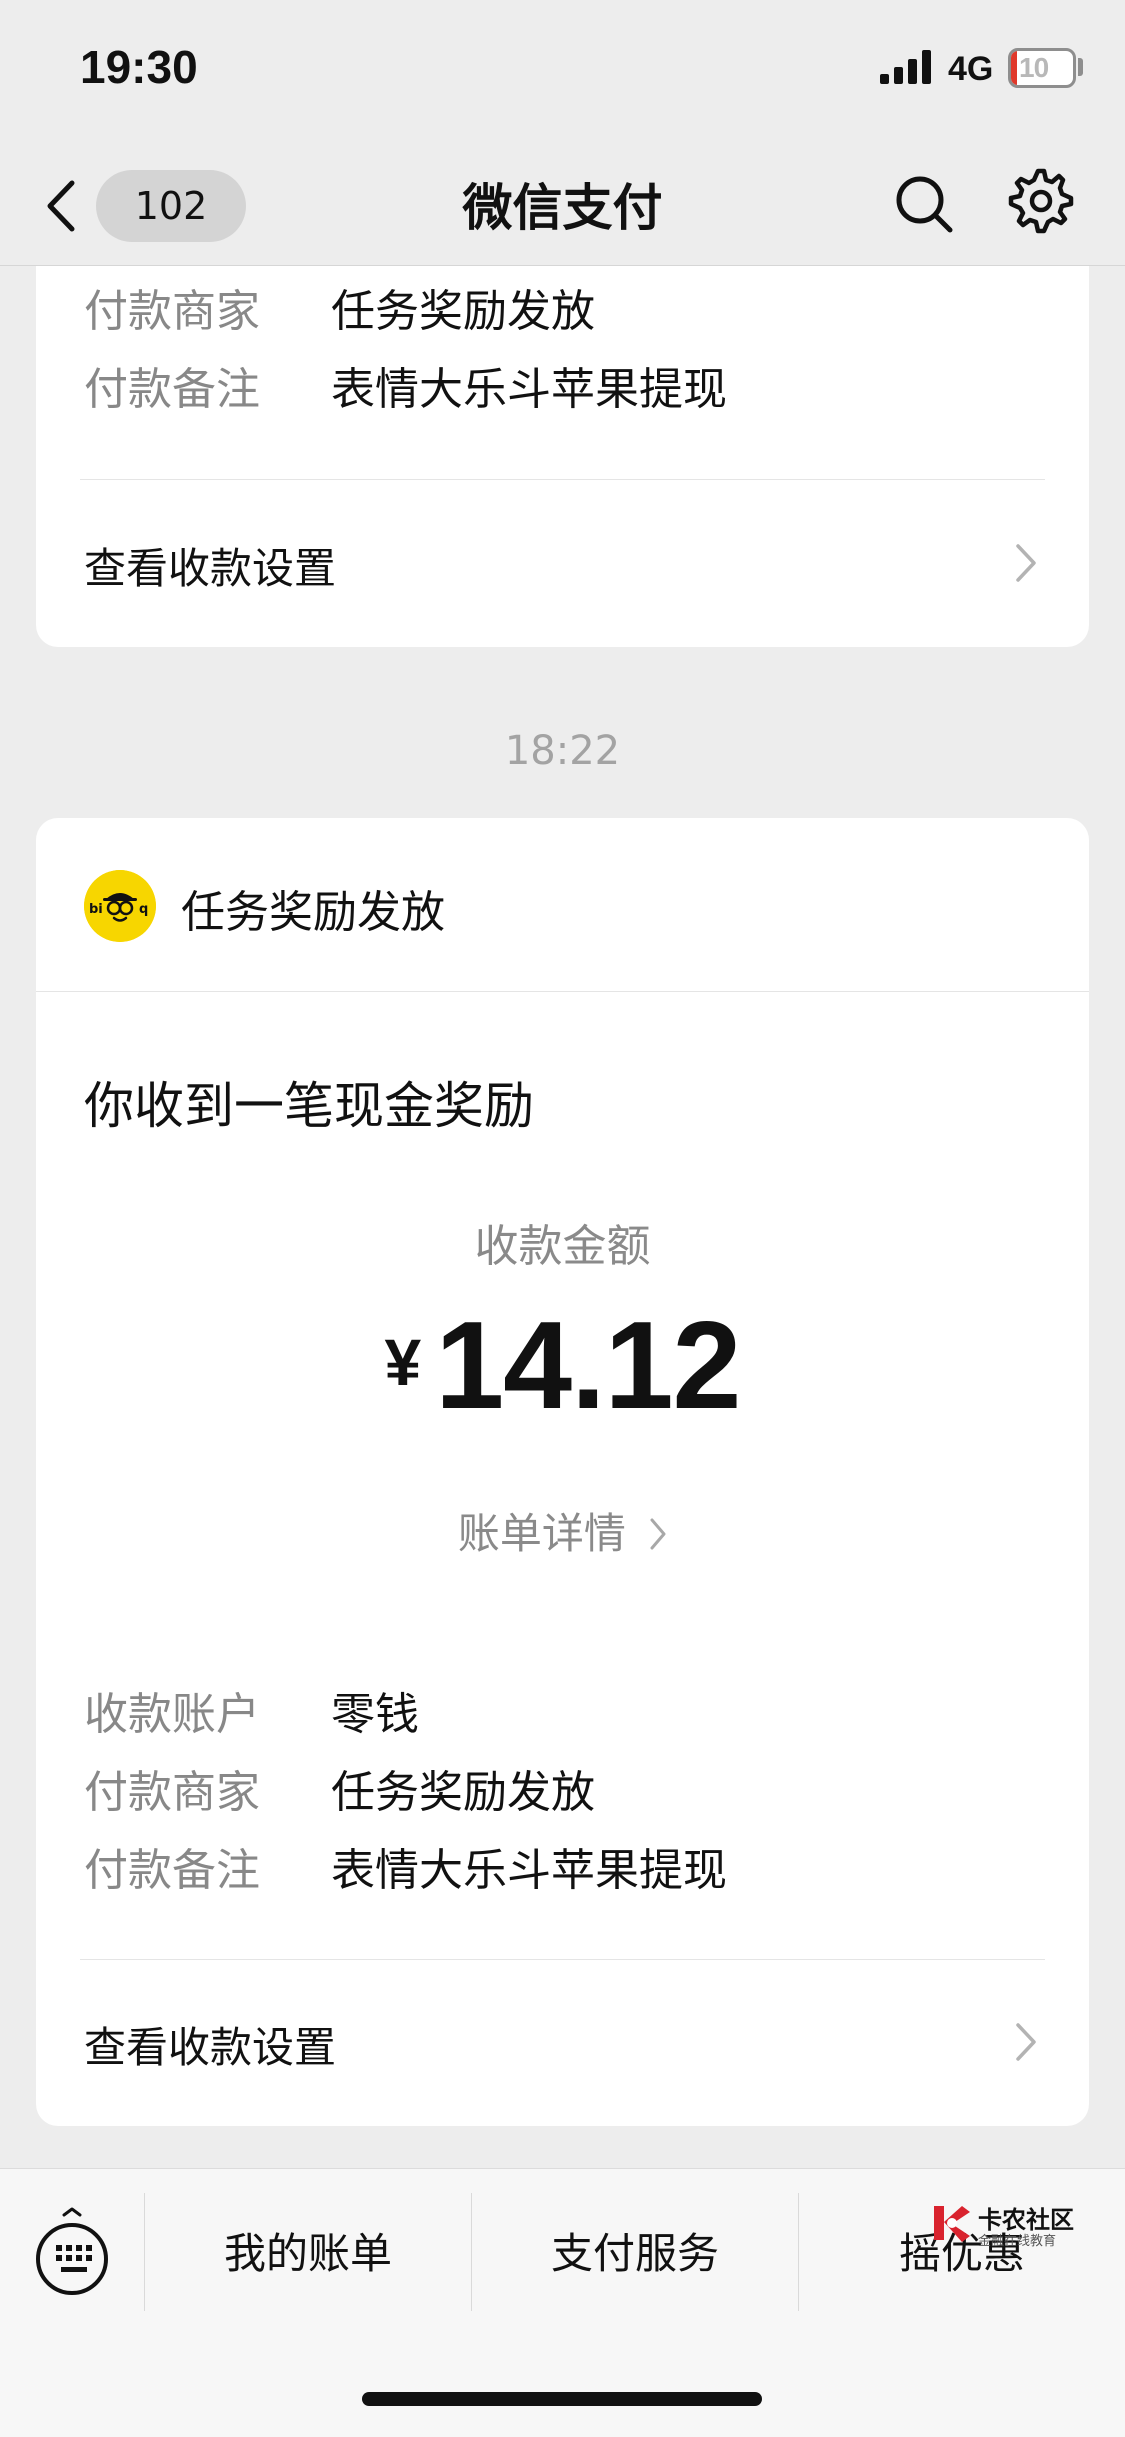  Describe the element at coordinates (562, 1246) in the screenshot. I see `amount-label: 收款金额` at that location.